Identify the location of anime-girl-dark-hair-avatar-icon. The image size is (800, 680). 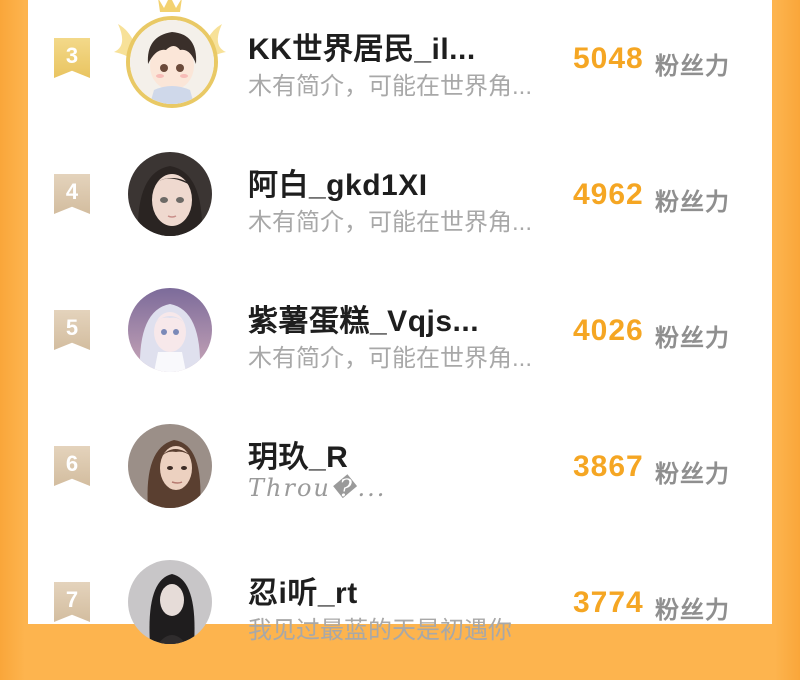
(170, 194).